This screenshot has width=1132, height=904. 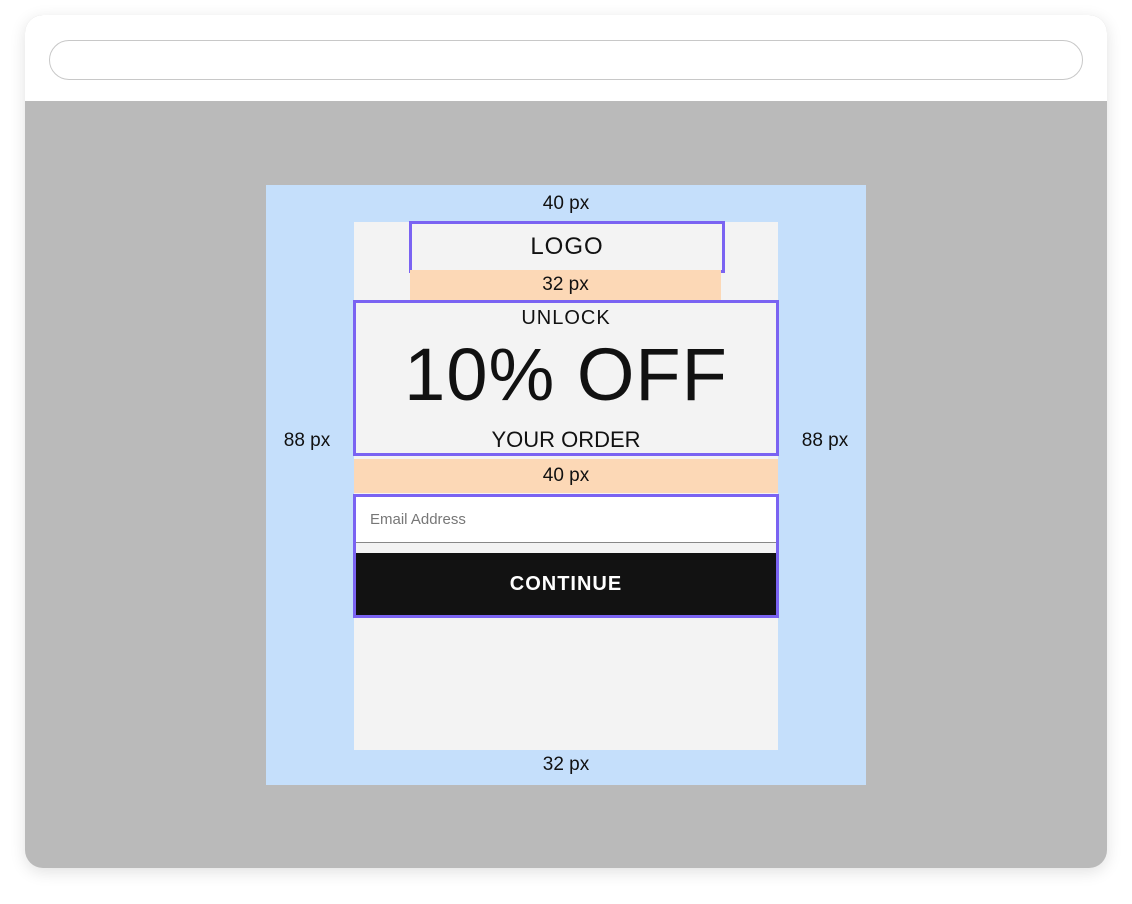 What do you see at coordinates (566, 584) in the screenshot?
I see `continue-button: CONTINUE` at bounding box center [566, 584].